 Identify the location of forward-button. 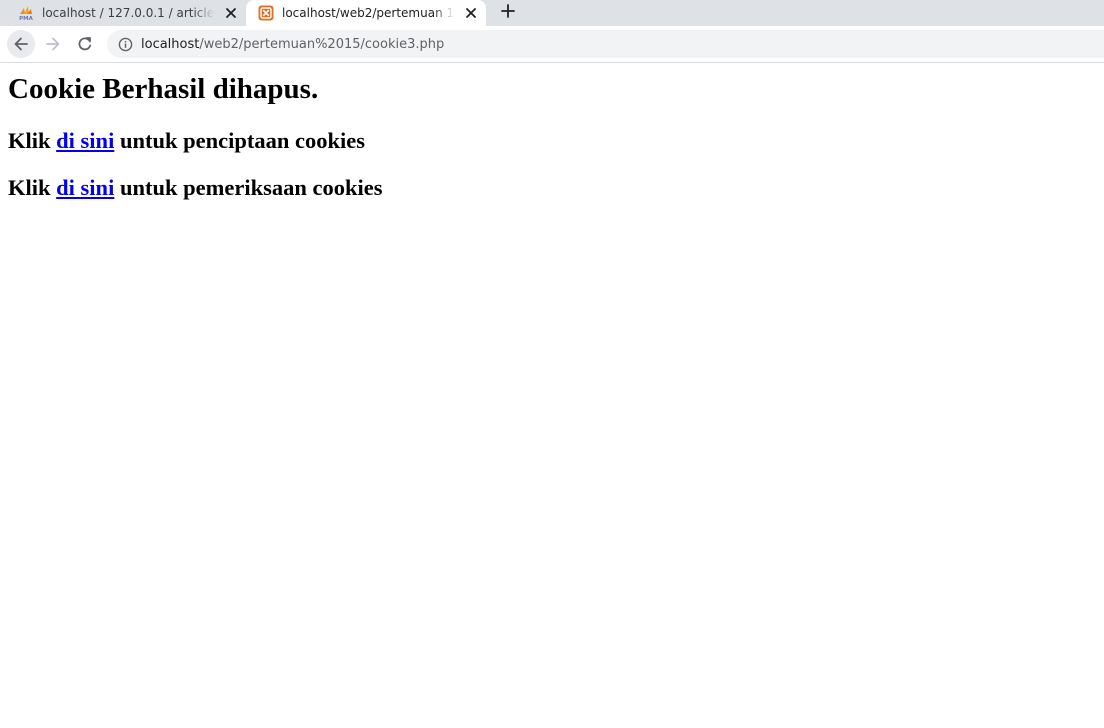
(53, 44).